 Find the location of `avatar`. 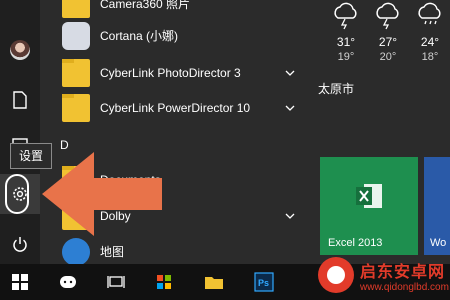

avatar is located at coordinates (20, 50).